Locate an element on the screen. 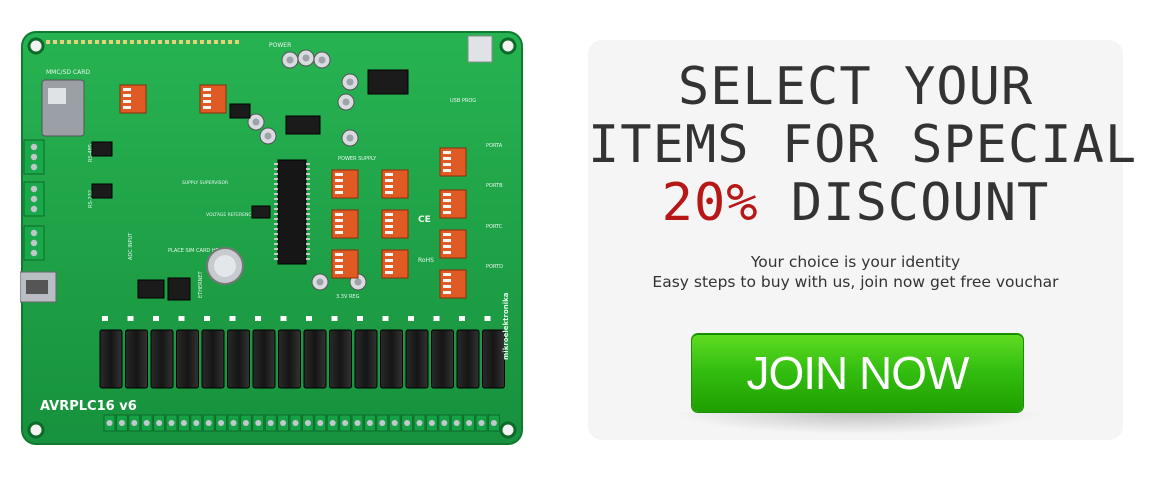  silkscreen-portc: PORTC is located at coordinates (494, 227).